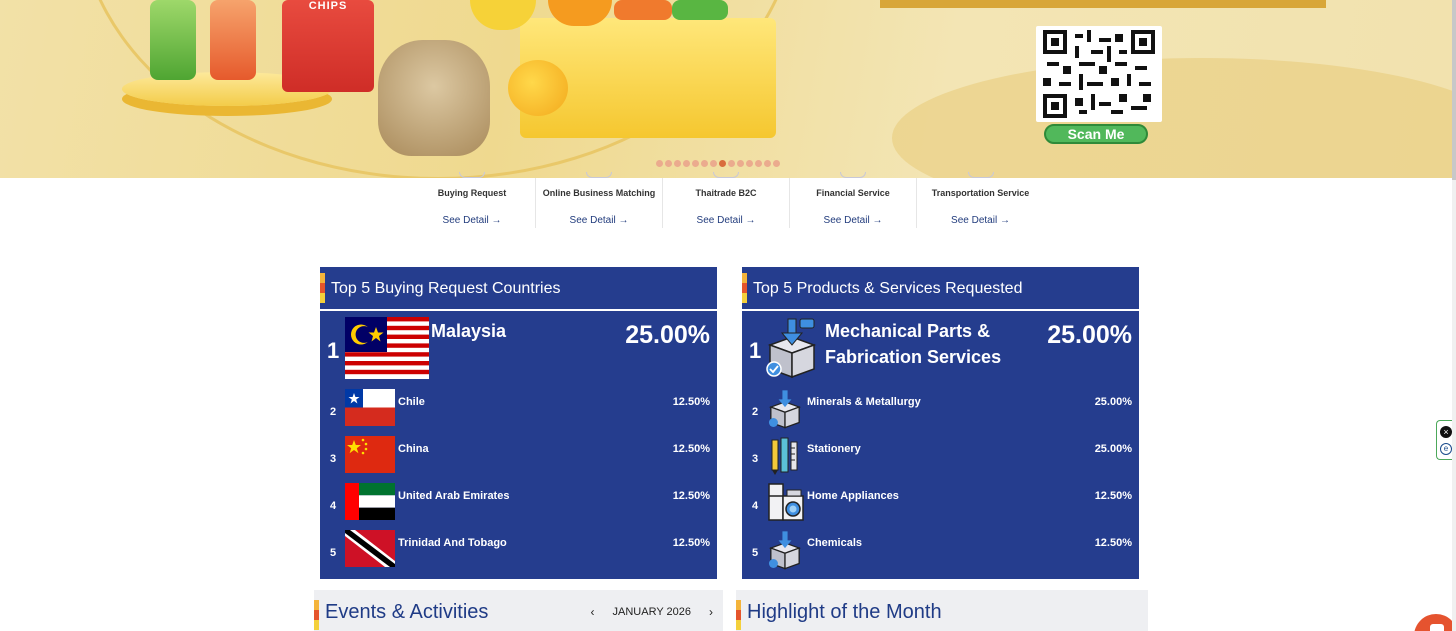  Describe the element at coordinates (785, 456) in the screenshot. I see `stationery-icon` at that location.